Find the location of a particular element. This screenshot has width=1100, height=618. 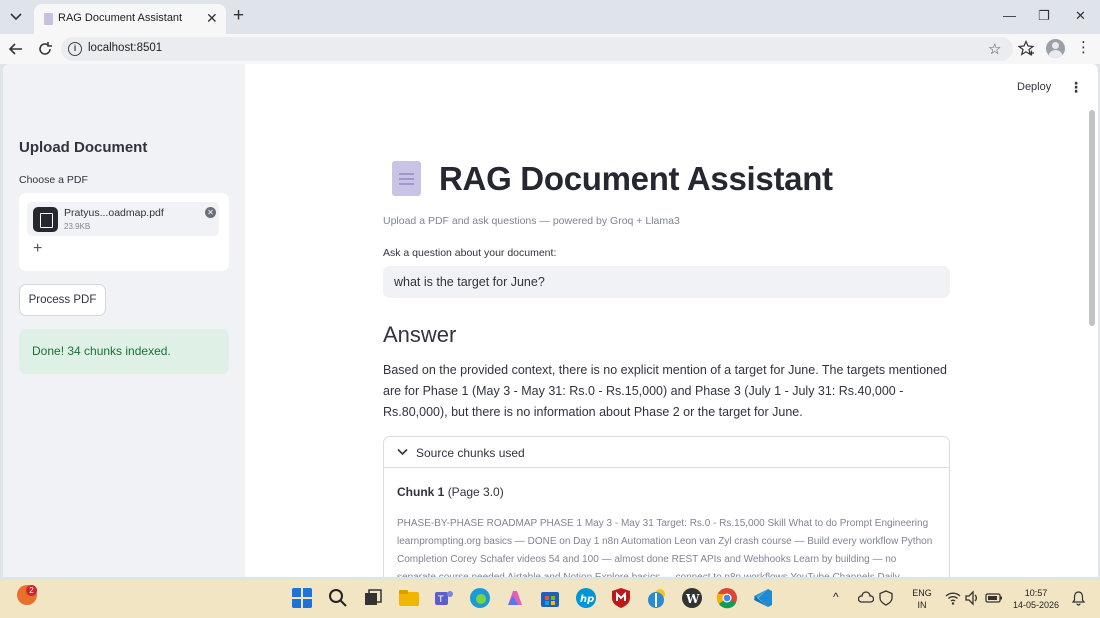

browser-tab: RAG Document Assistant ✕ is located at coordinates (130, 19).